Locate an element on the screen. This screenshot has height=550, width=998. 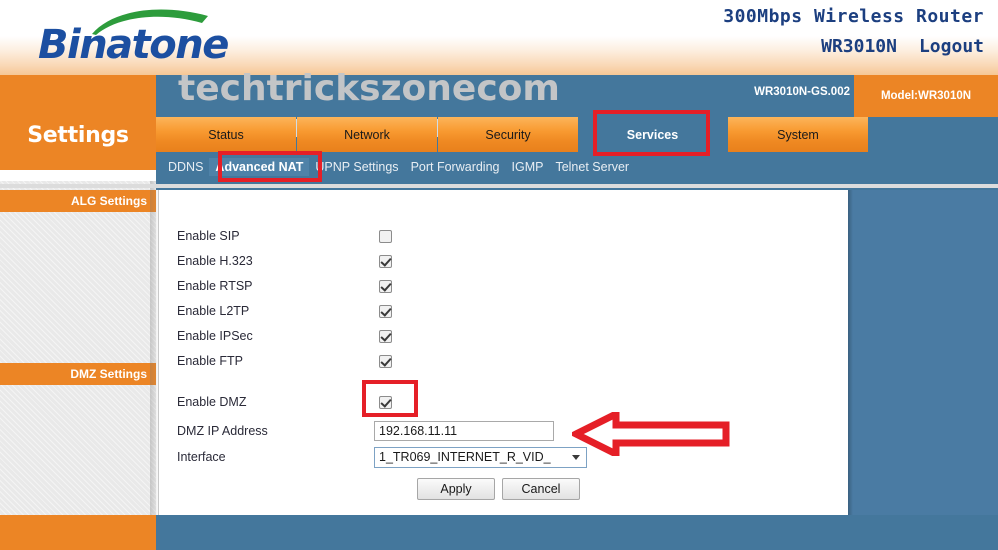
tab-status: Status is located at coordinates (226, 134).